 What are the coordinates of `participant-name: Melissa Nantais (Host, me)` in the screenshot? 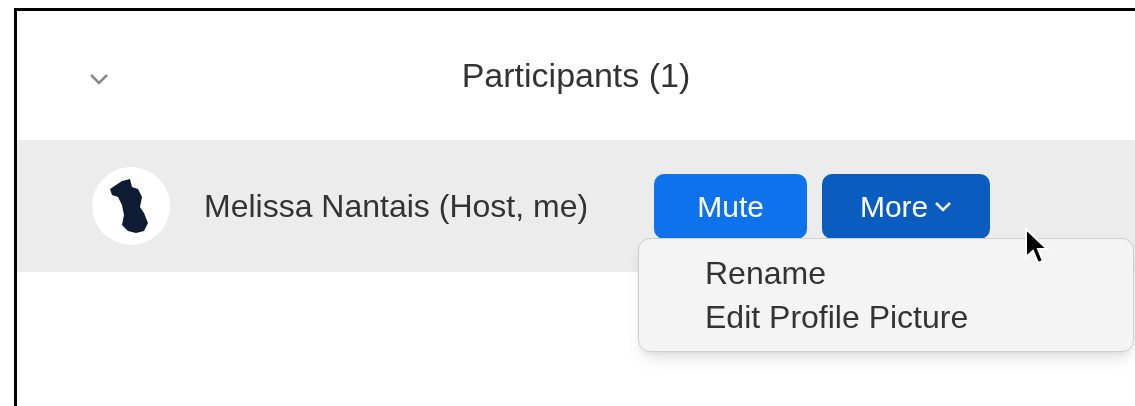 It's located at (396, 206).